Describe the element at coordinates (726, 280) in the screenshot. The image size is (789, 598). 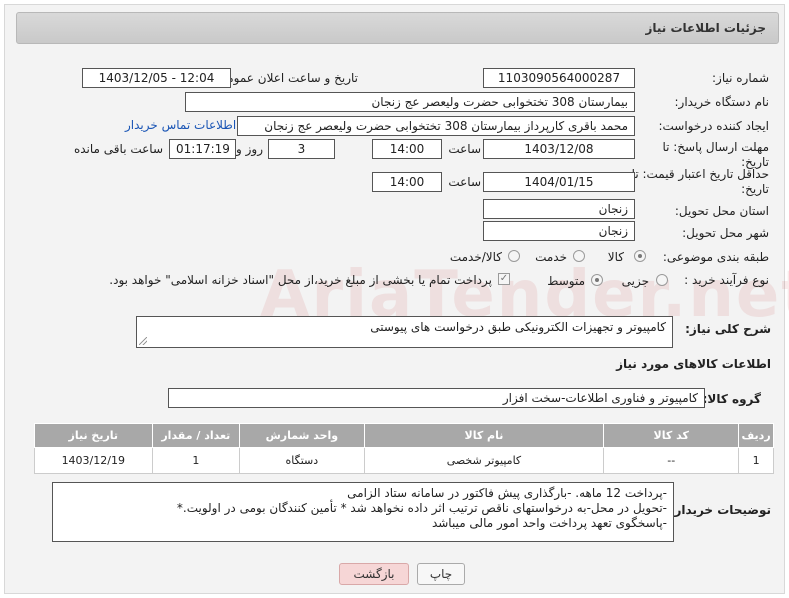
I see `process-type-label: نوع فرآیند خرید :` at that location.